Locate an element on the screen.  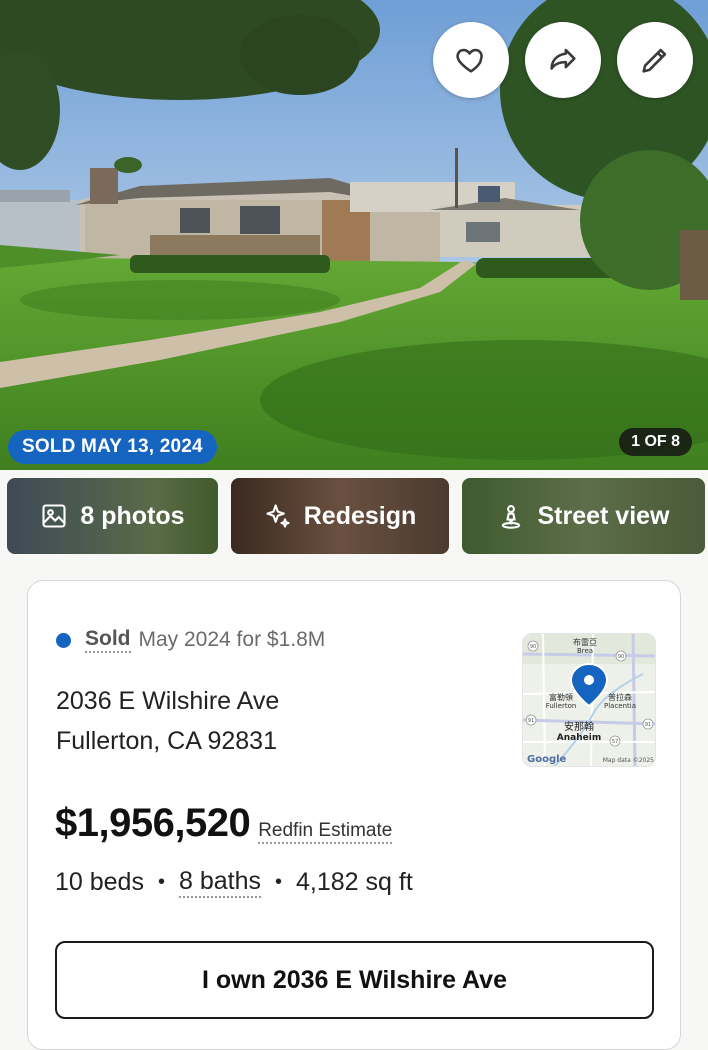
media-buttons: 8 photos Redesign Street view is located at coordinates (354, 516).